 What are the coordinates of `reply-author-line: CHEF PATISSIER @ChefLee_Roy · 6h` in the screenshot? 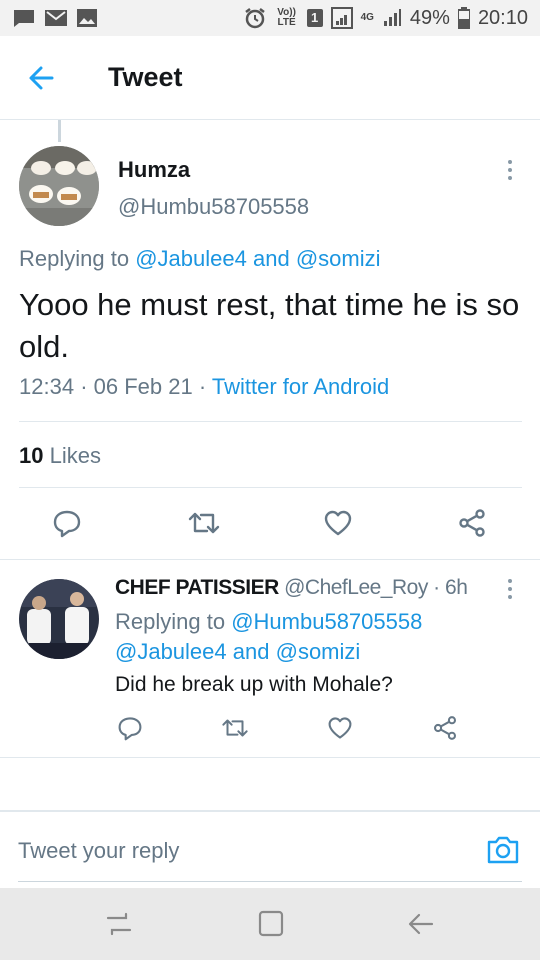 It's located at (291, 587).